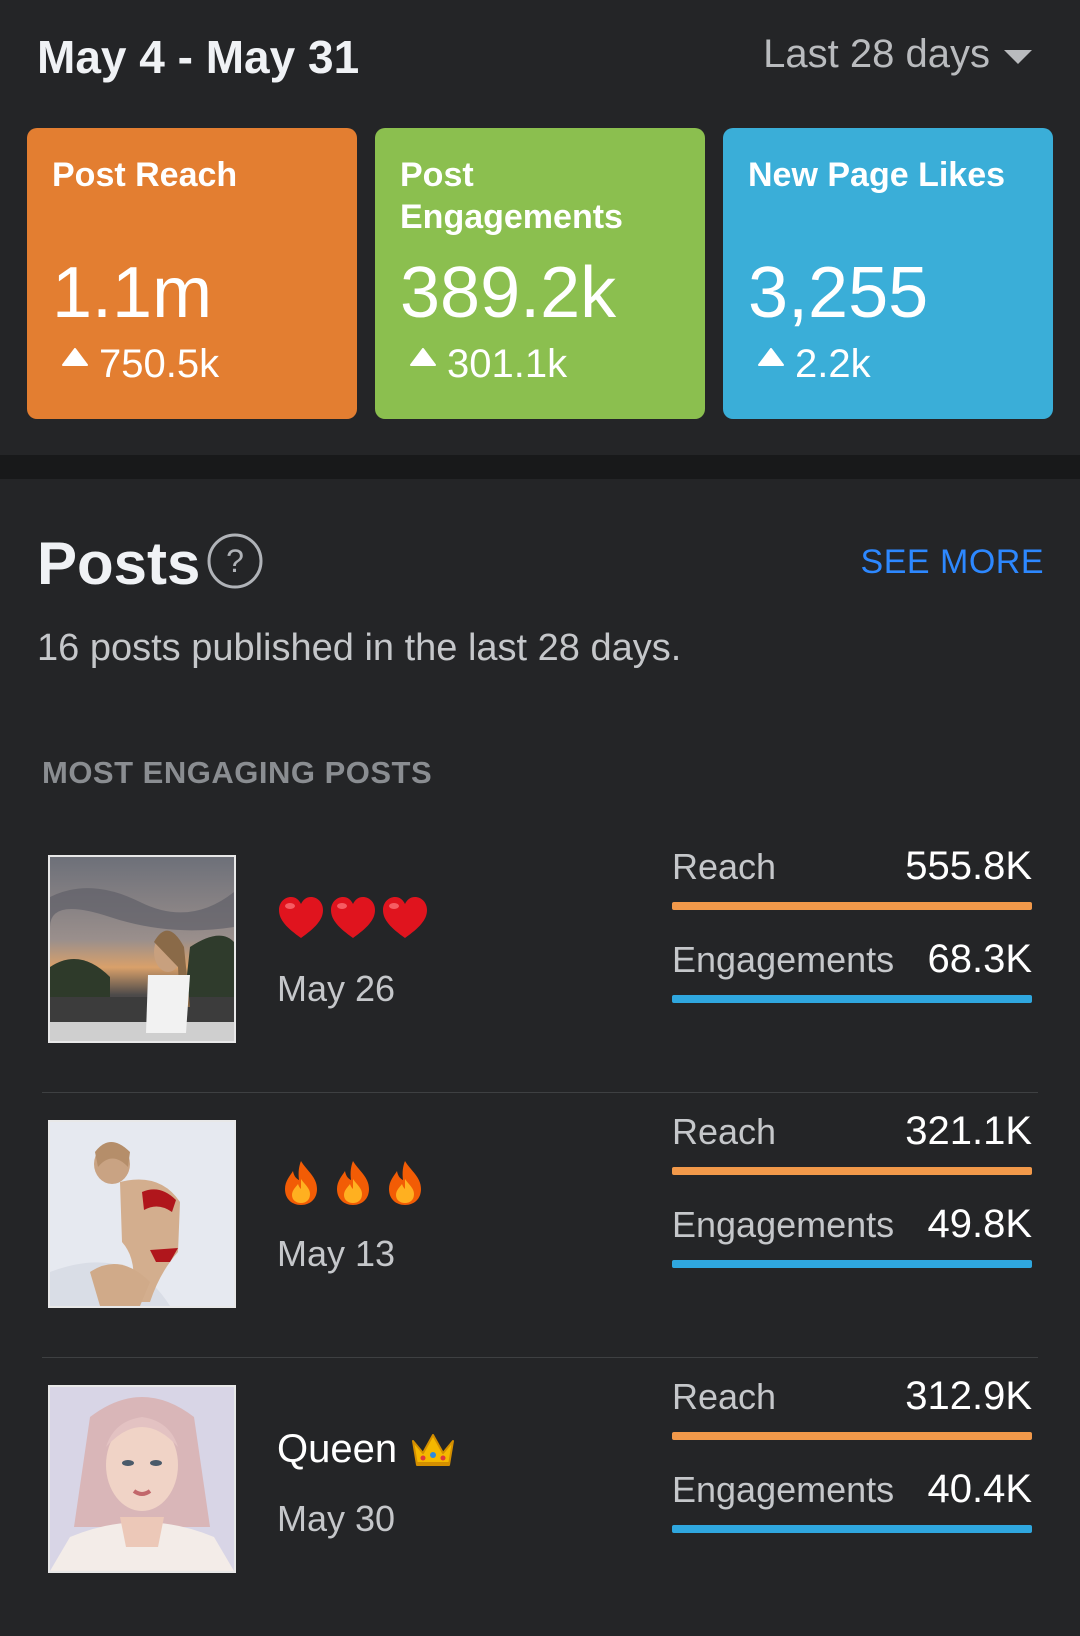 This screenshot has width=1080, height=1636. I want to click on card-delta-value: 301.1k, so click(507, 364).